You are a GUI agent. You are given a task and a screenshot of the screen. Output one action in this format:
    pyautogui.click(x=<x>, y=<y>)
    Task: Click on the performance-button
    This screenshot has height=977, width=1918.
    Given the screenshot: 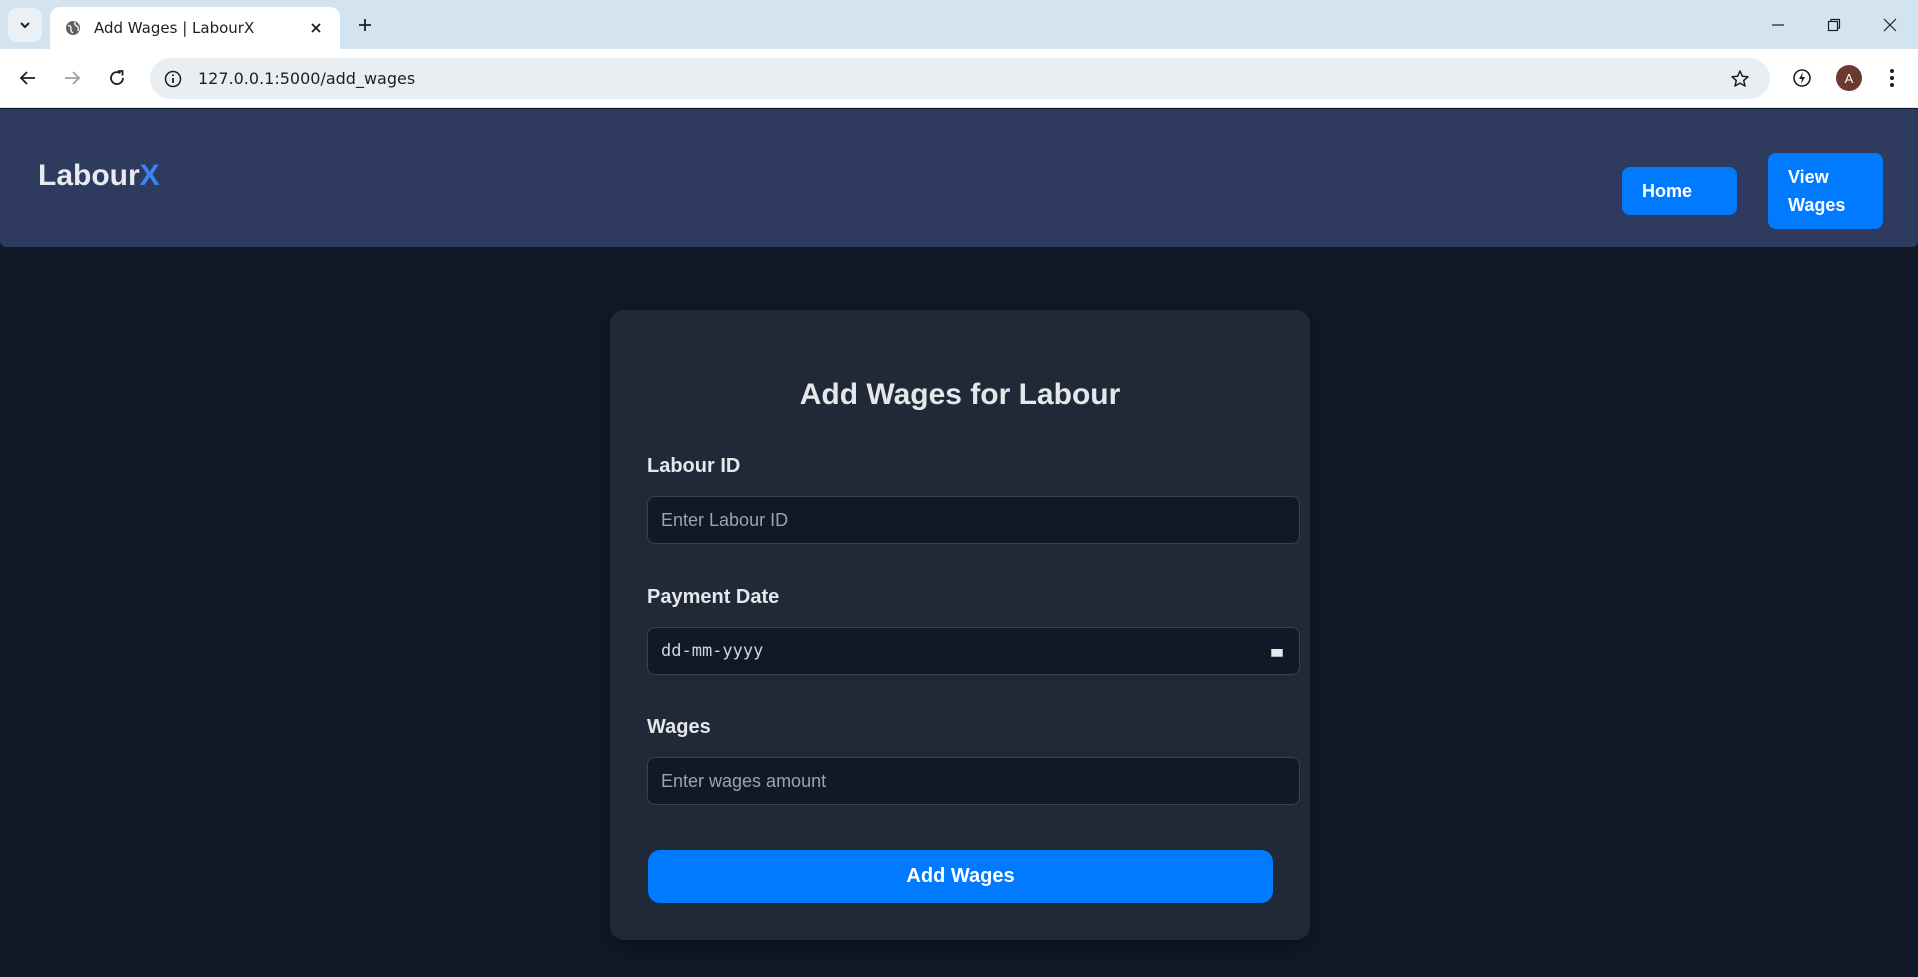 What is the action you would take?
    pyautogui.click(x=1802, y=78)
    